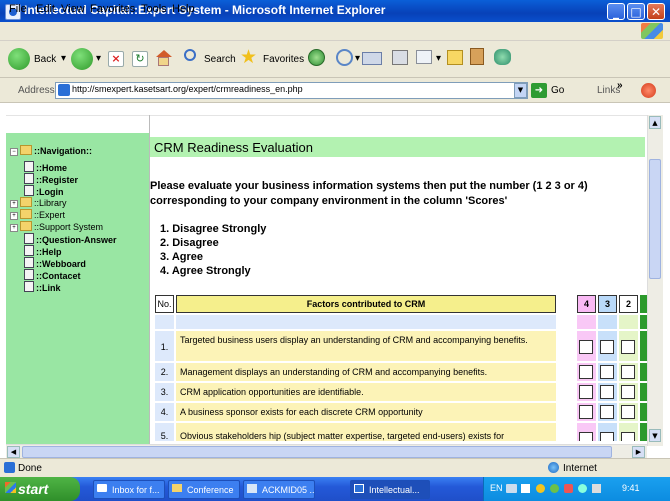  I want to click on horizontal-scroll-thumb, so click(317, 452).